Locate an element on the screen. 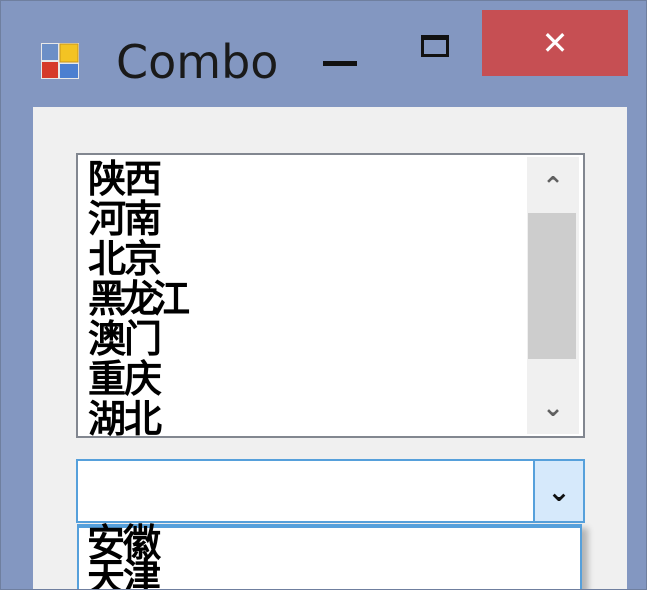 The image size is (647, 590). listbox-scrollbar: ⌃ ⌄ is located at coordinates (553, 295).